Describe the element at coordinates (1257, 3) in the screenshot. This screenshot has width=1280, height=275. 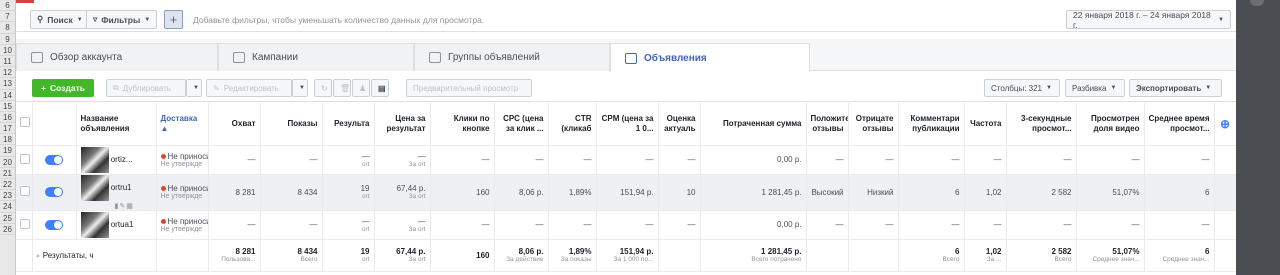
I see `scroll-knob` at that location.